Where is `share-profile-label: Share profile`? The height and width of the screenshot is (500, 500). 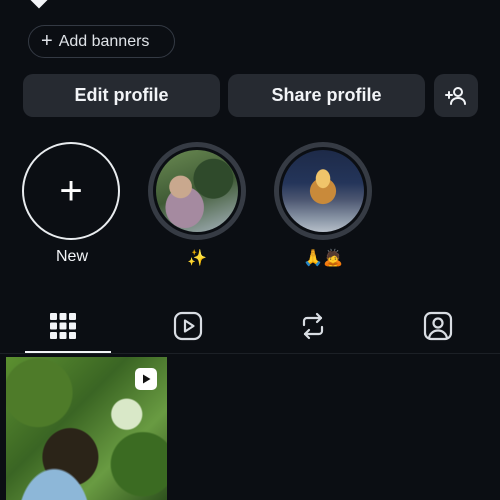 share-profile-label: Share profile is located at coordinates (326, 95).